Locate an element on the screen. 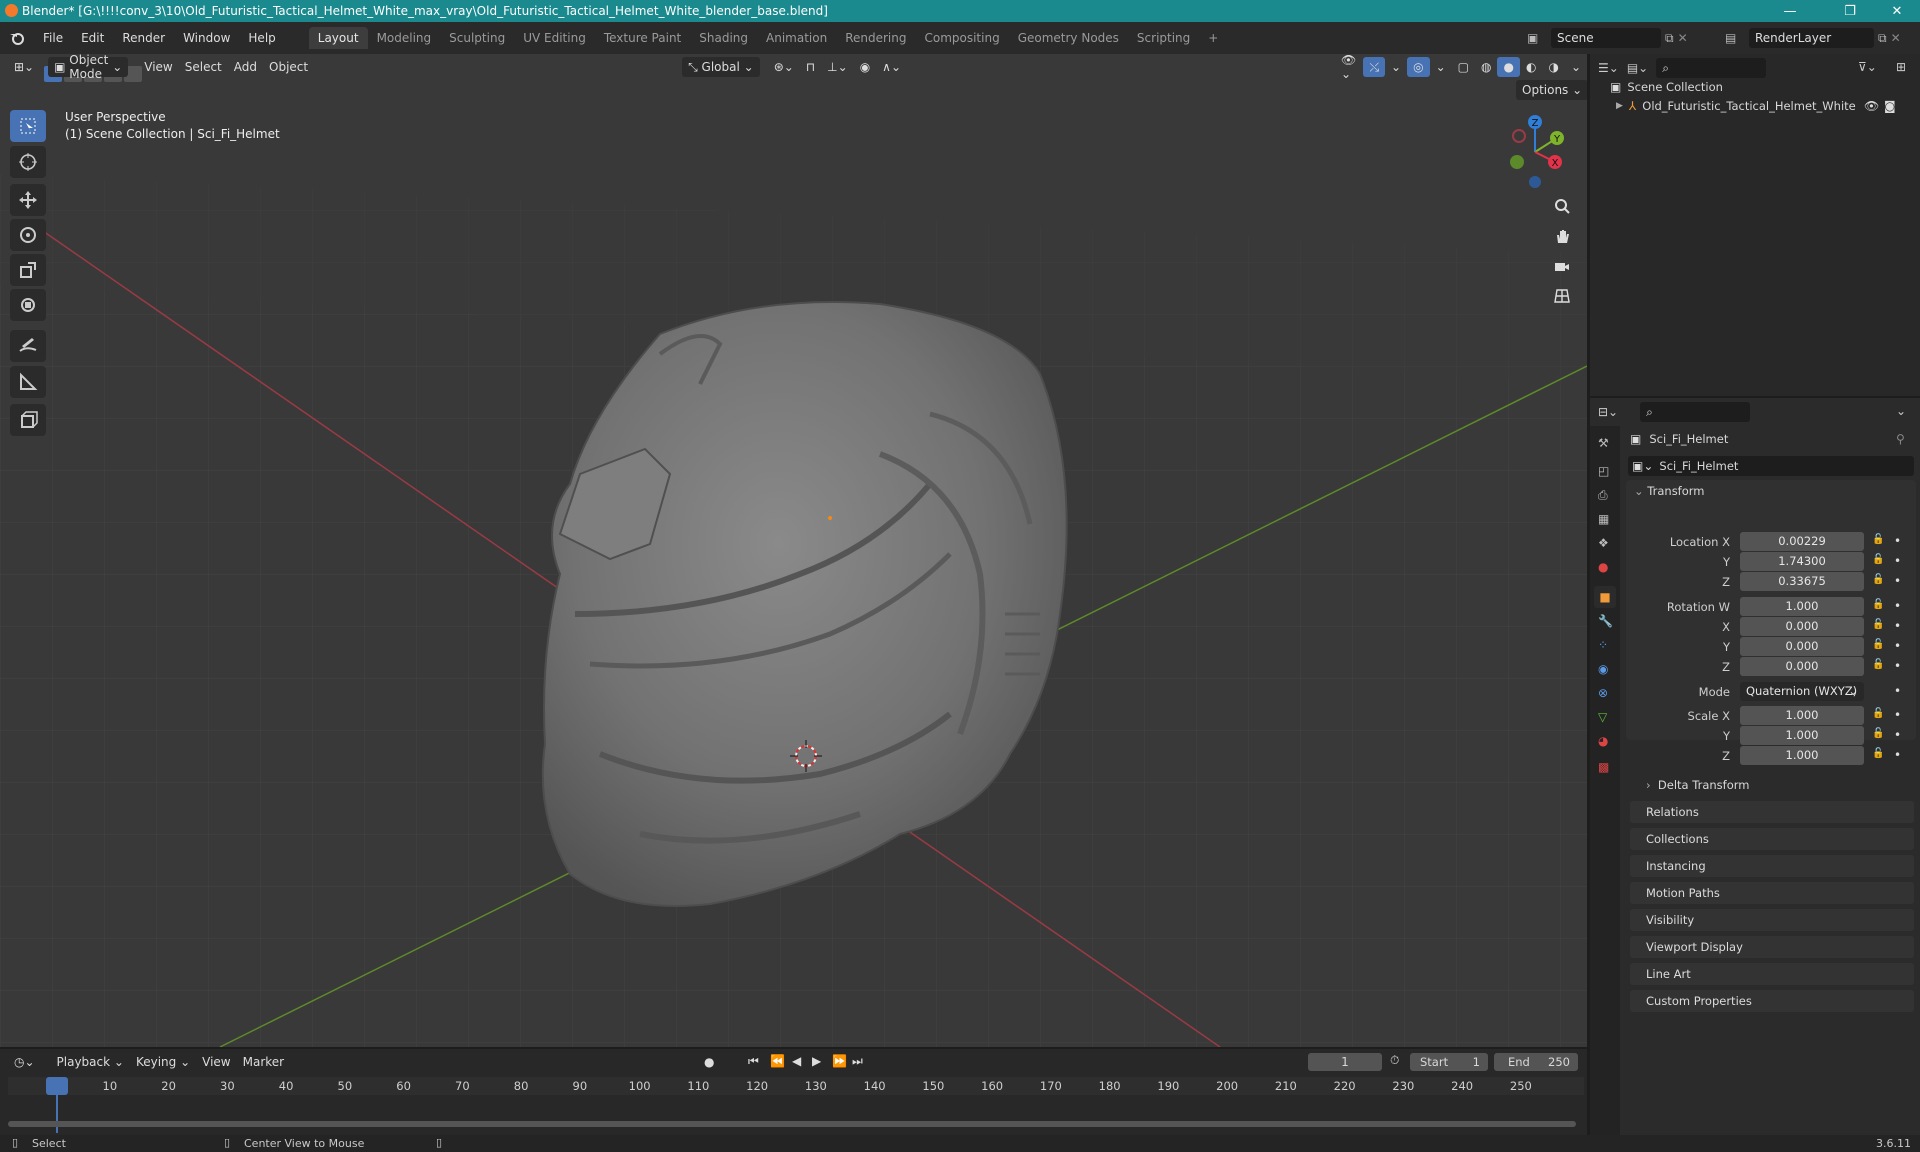 This screenshot has height=1152, width=1920. render-layer-icon: ▤ is located at coordinates (1735, 38).